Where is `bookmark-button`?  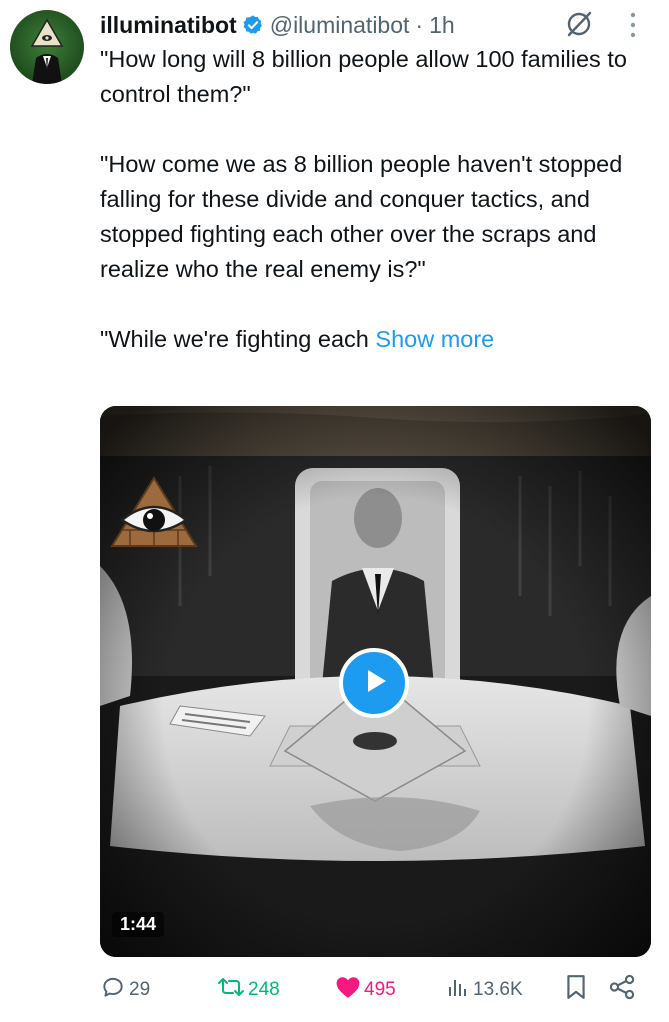 bookmark-button is located at coordinates (576, 990).